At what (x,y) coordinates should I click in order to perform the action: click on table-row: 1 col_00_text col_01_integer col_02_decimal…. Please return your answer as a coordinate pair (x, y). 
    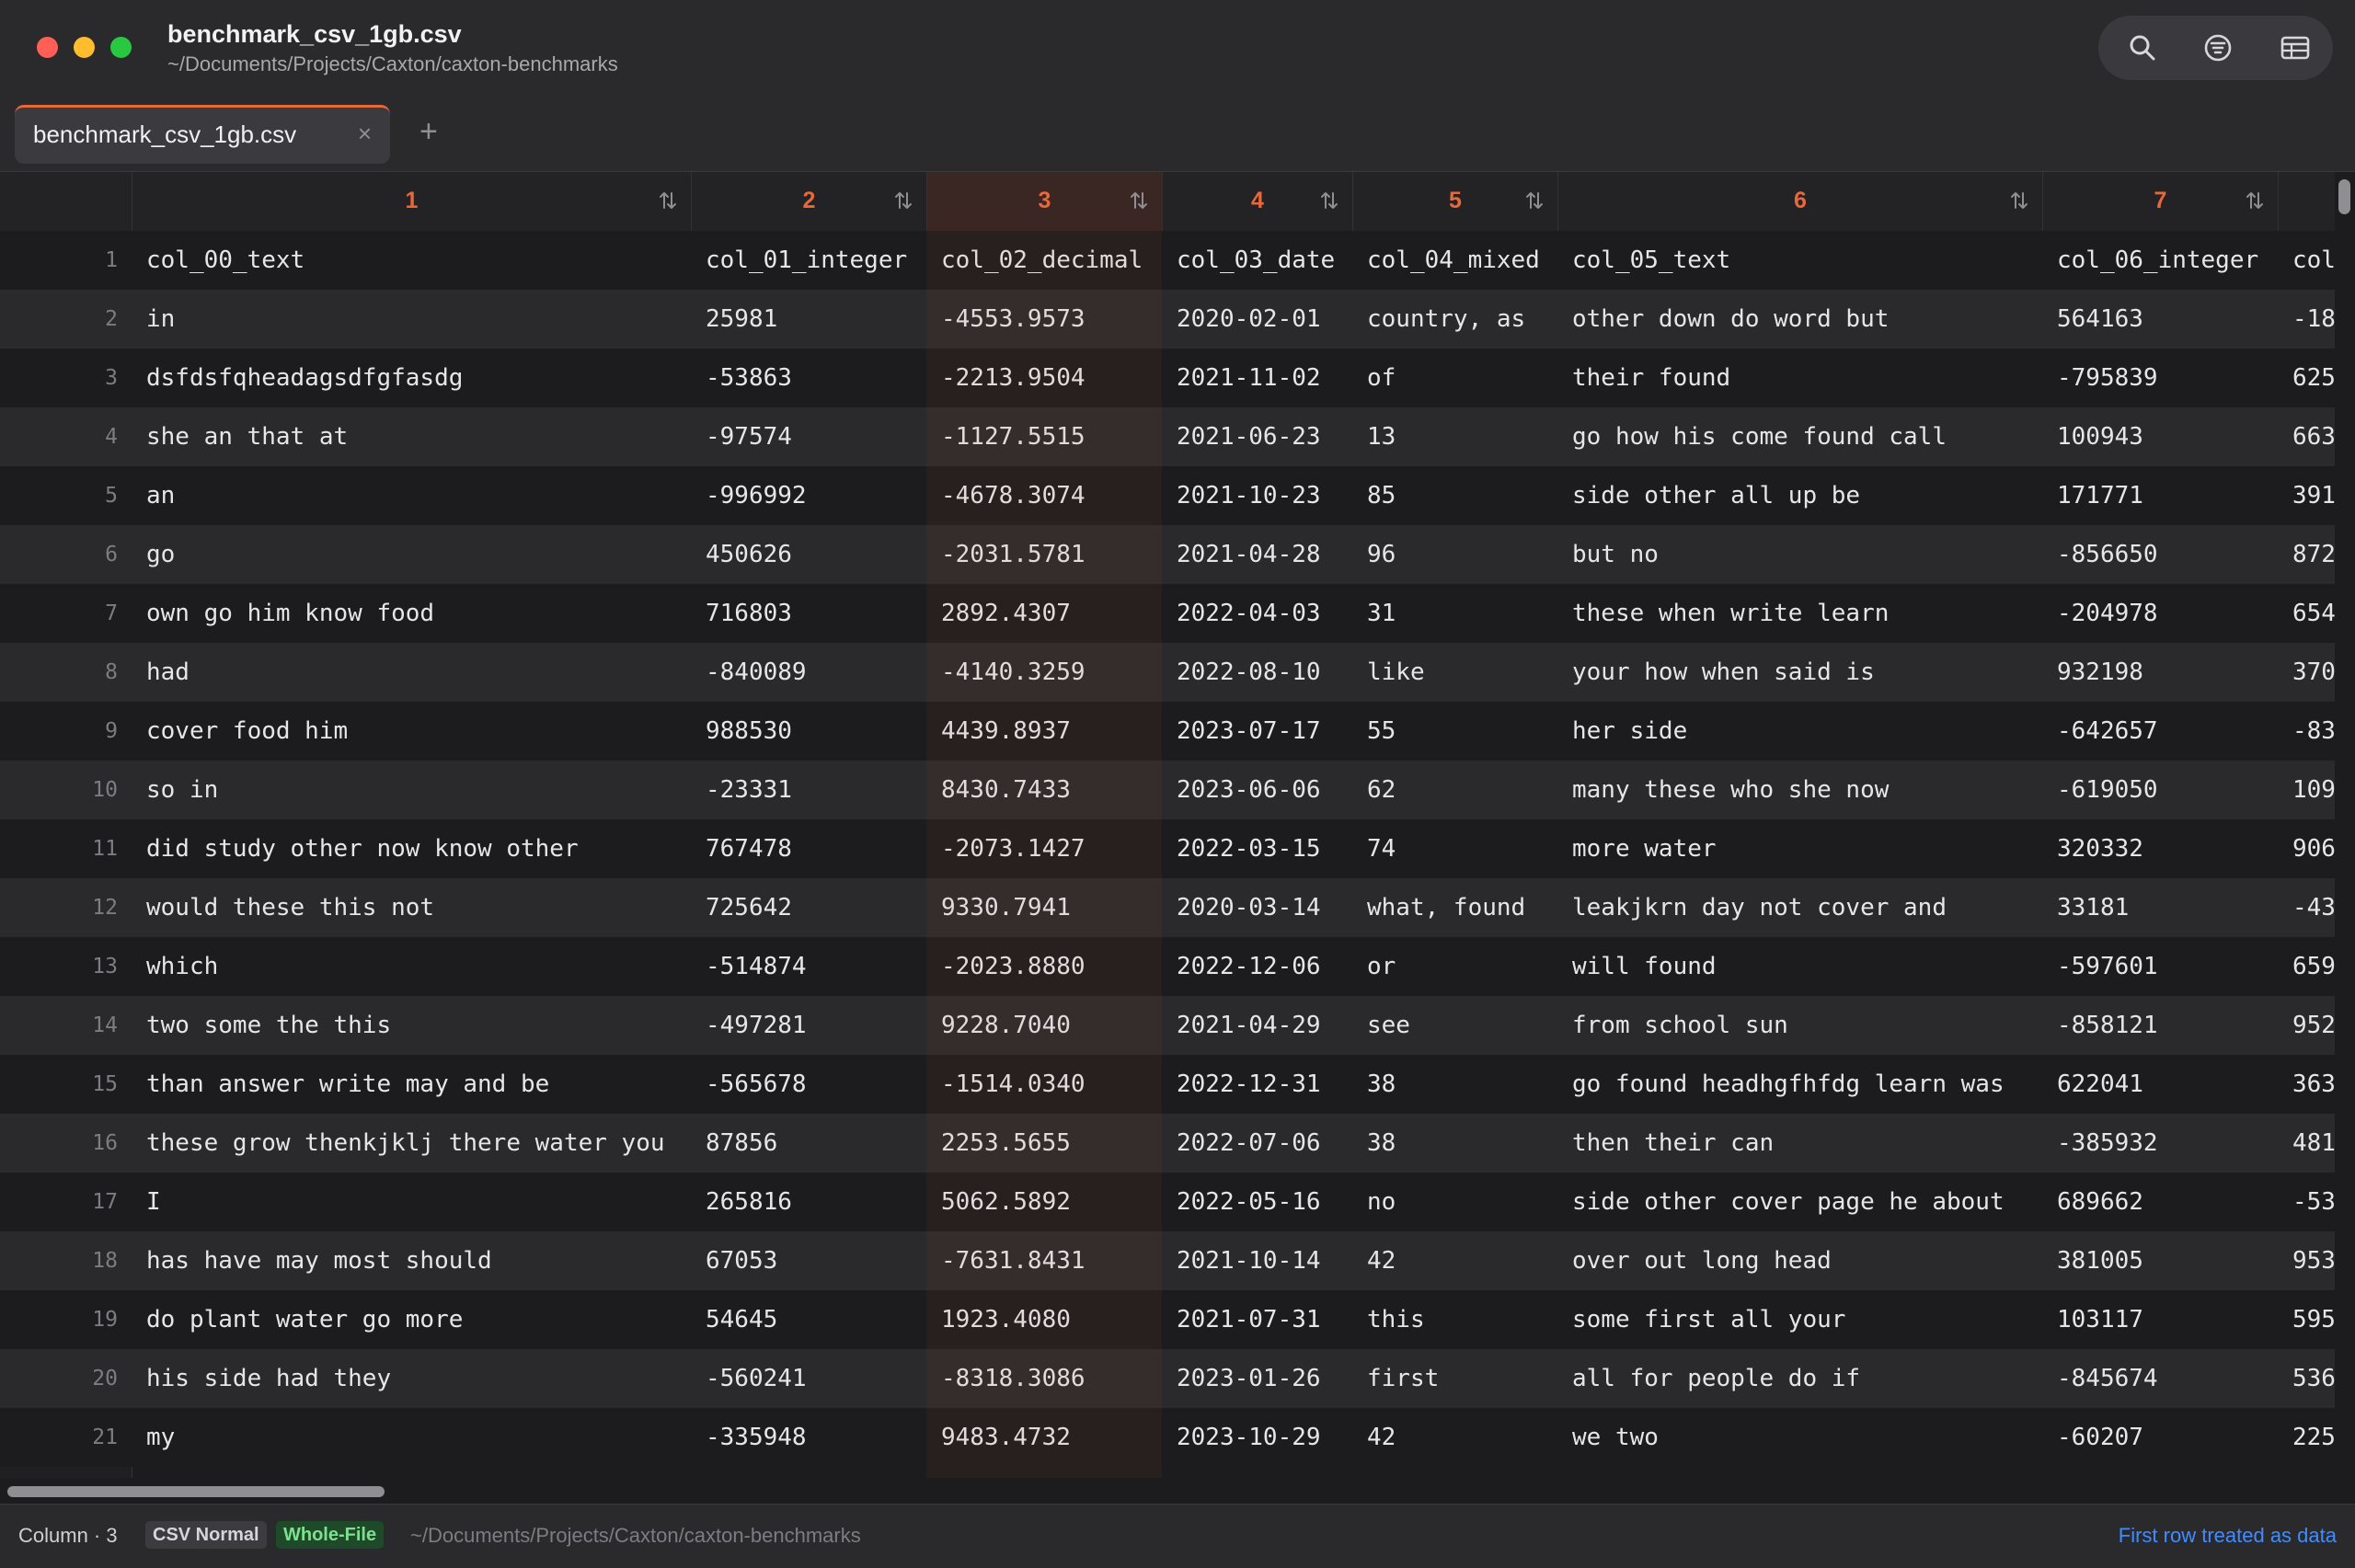
    Looking at the image, I should click on (1177, 260).